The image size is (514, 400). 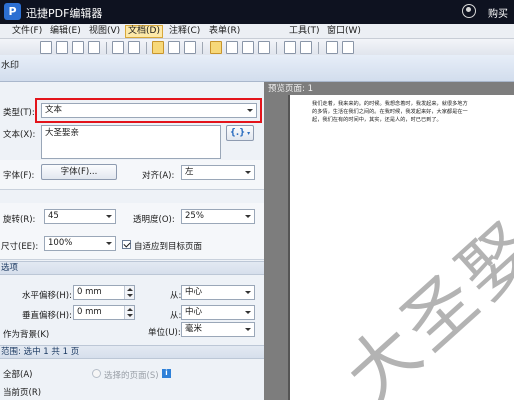 I want to click on link-tool-icon, so click(x=264, y=47).